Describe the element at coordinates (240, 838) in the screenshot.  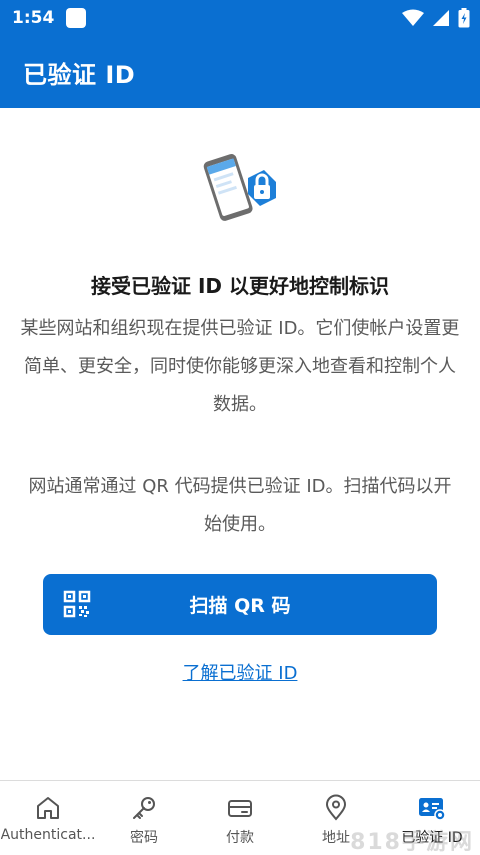
I see `nav-label-payments: 付款` at that location.